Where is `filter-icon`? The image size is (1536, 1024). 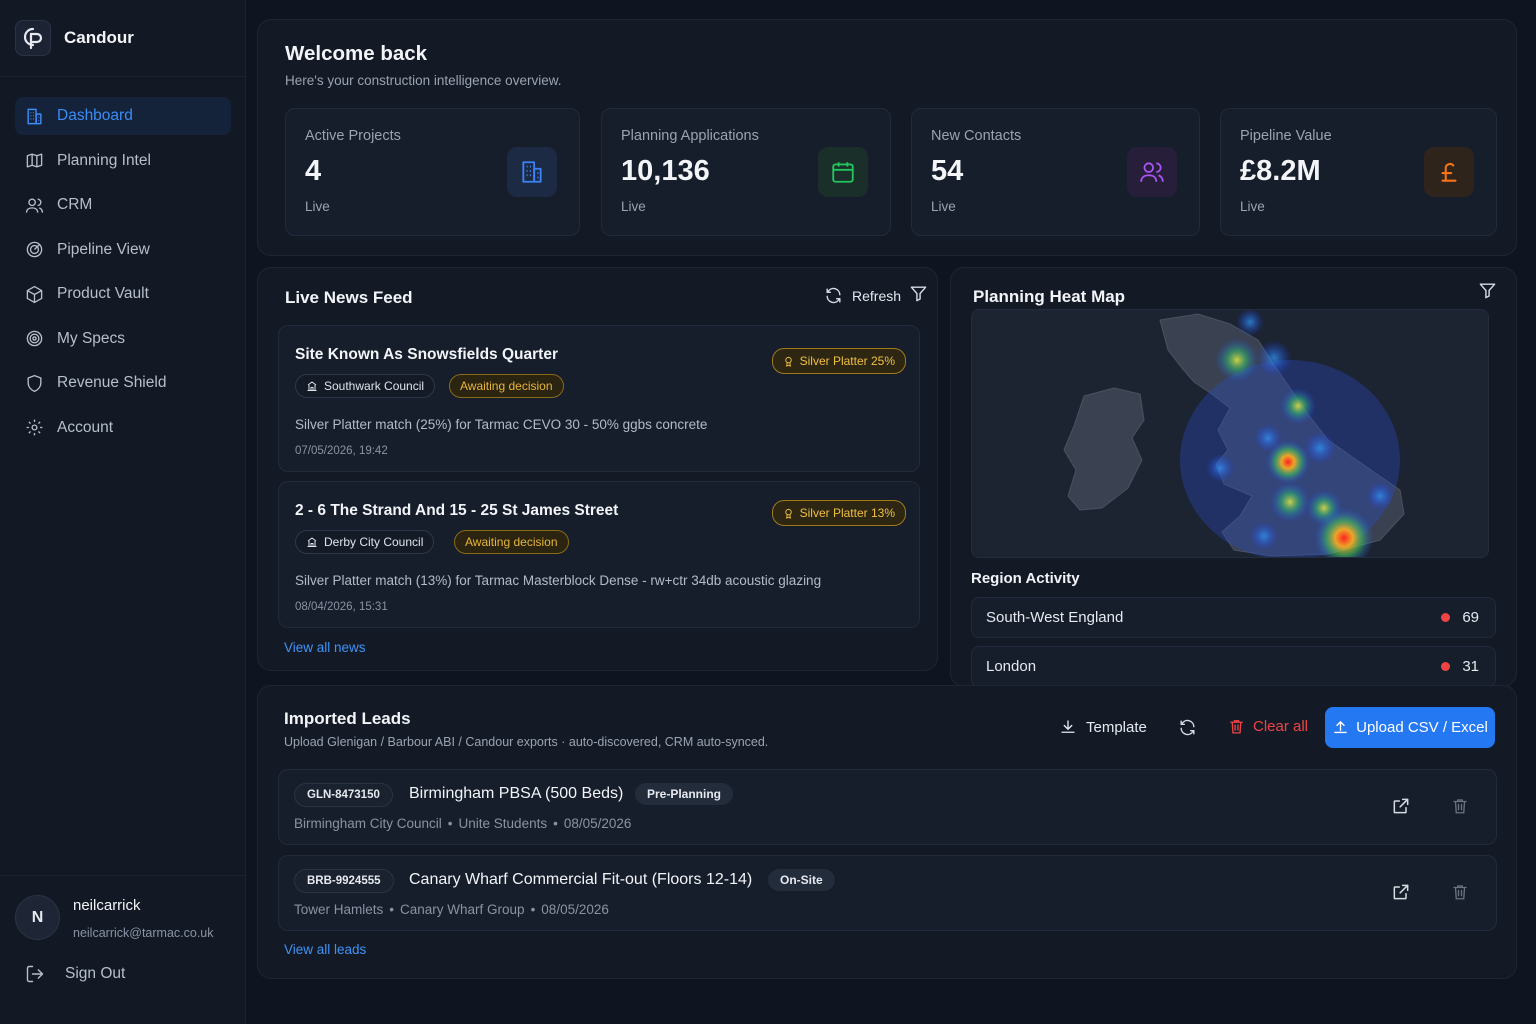 filter-icon is located at coordinates (918, 294).